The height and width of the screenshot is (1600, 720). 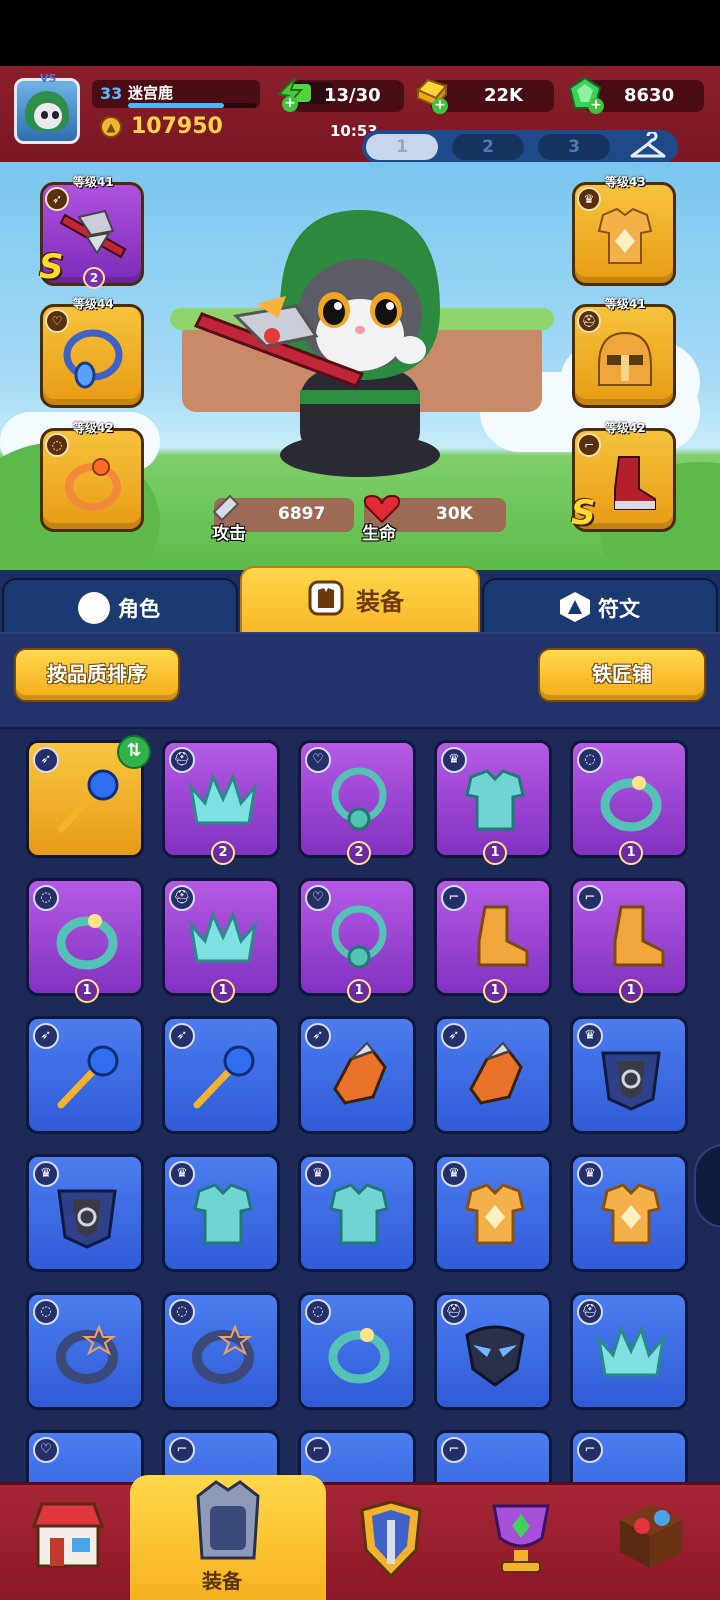 What do you see at coordinates (574, 147) in the screenshot?
I see `preset-tab-3: 3` at bounding box center [574, 147].